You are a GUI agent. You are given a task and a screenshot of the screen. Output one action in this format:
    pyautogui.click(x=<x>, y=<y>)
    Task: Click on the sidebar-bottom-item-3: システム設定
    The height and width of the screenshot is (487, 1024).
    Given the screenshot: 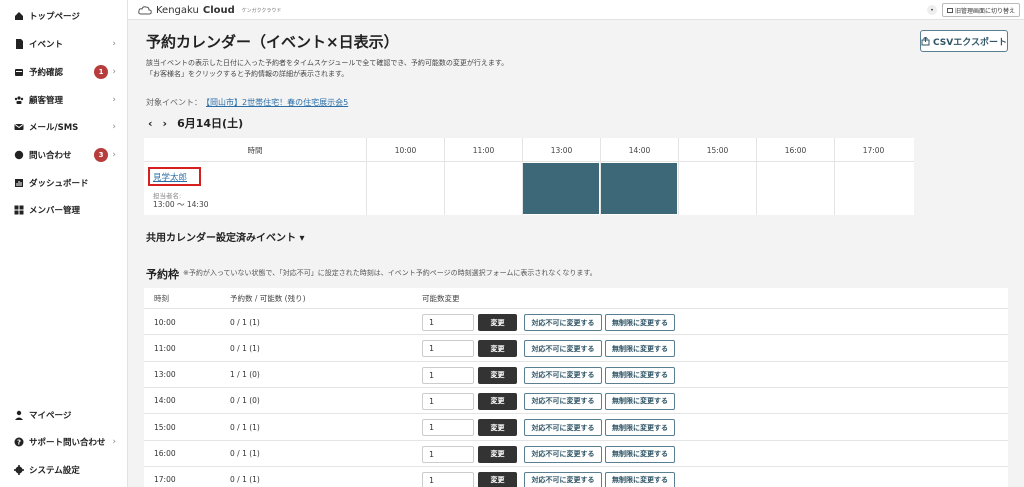 What is the action you would take?
    pyautogui.click(x=68, y=470)
    